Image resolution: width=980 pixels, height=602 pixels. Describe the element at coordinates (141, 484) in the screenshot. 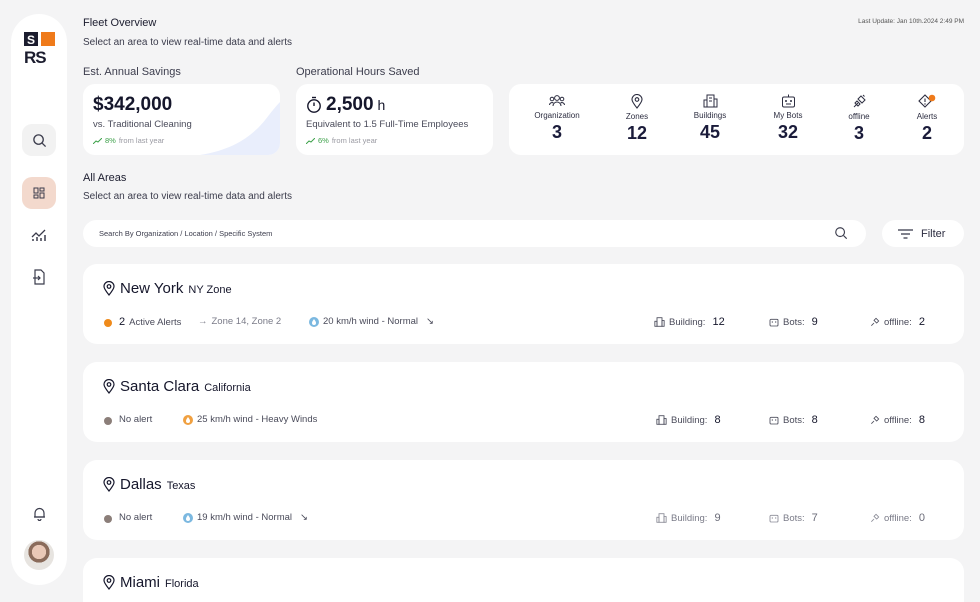

I see `area-name: Dallas` at that location.